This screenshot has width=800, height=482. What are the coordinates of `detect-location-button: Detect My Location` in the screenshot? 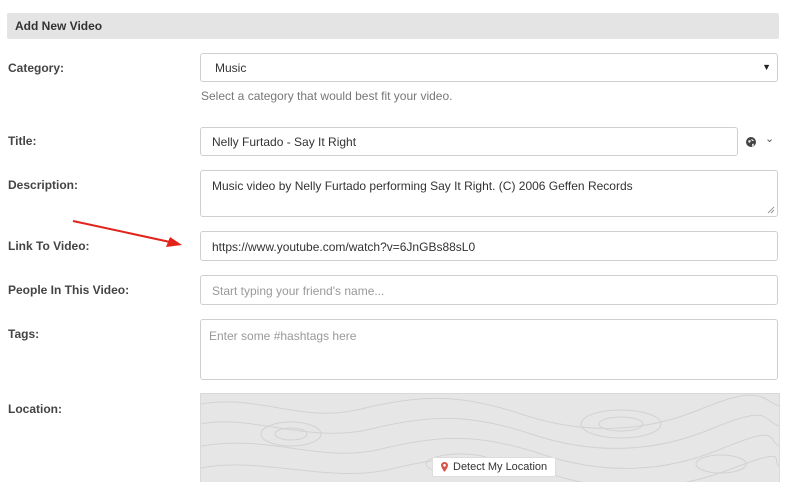 It's located at (494, 467).